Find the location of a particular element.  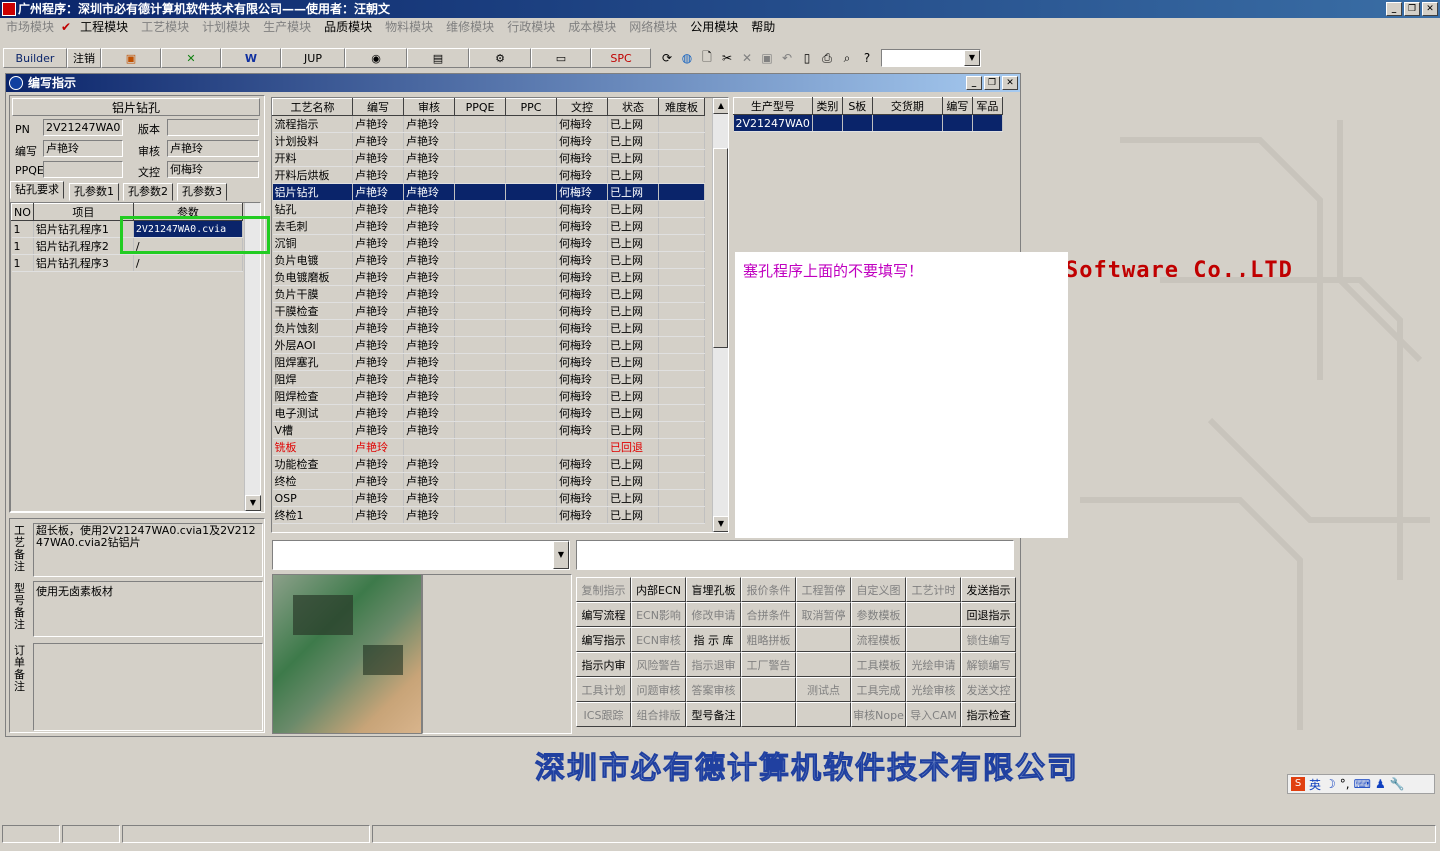

action-button: 问题审核 is located at coordinates (658, 689).